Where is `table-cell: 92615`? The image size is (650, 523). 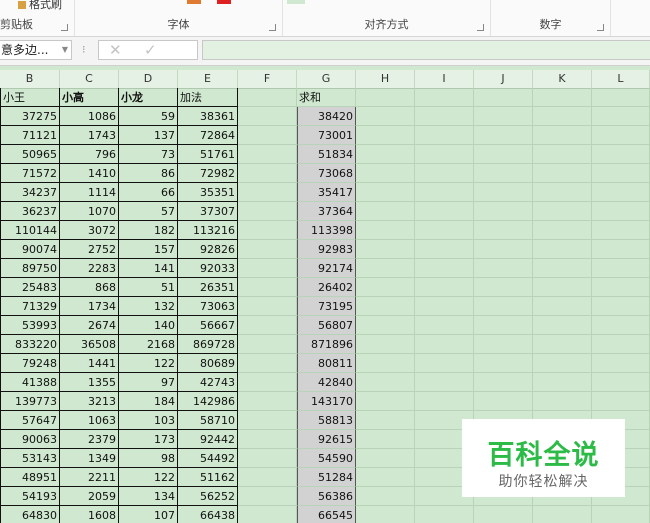 table-cell: 92615 is located at coordinates (326, 439).